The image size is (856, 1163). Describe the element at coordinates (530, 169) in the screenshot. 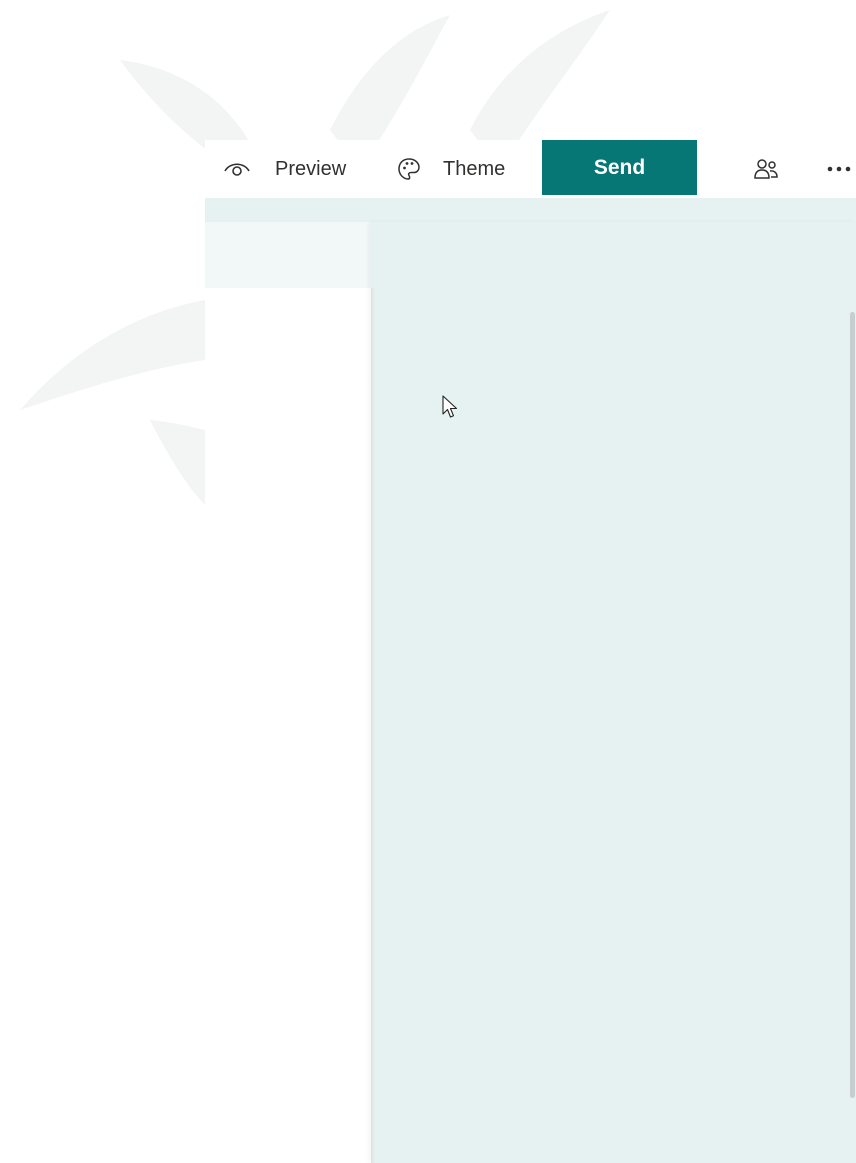

I see `form-toolbar: Preview Theme Send` at that location.